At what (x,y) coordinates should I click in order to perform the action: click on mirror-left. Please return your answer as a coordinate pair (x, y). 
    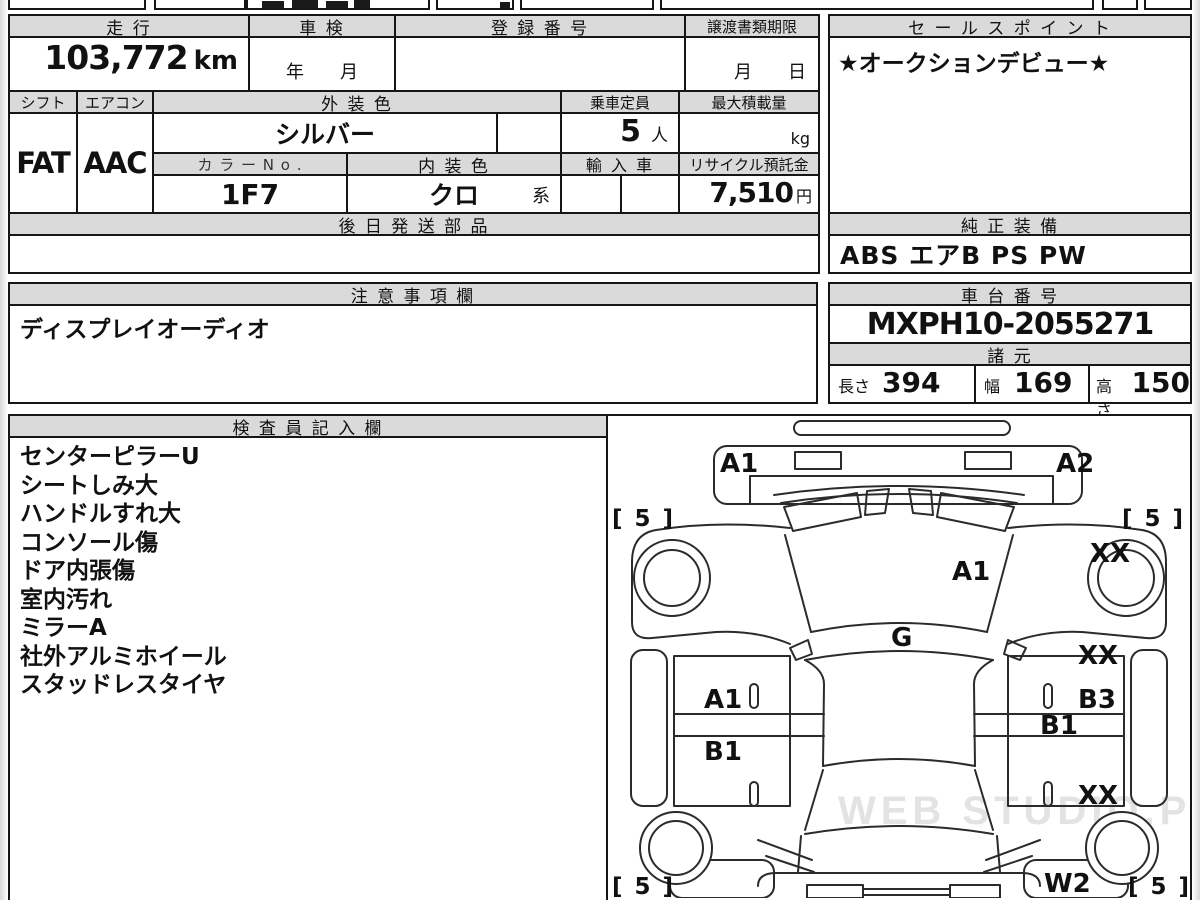
    Looking at the image, I should click on (801, 650).